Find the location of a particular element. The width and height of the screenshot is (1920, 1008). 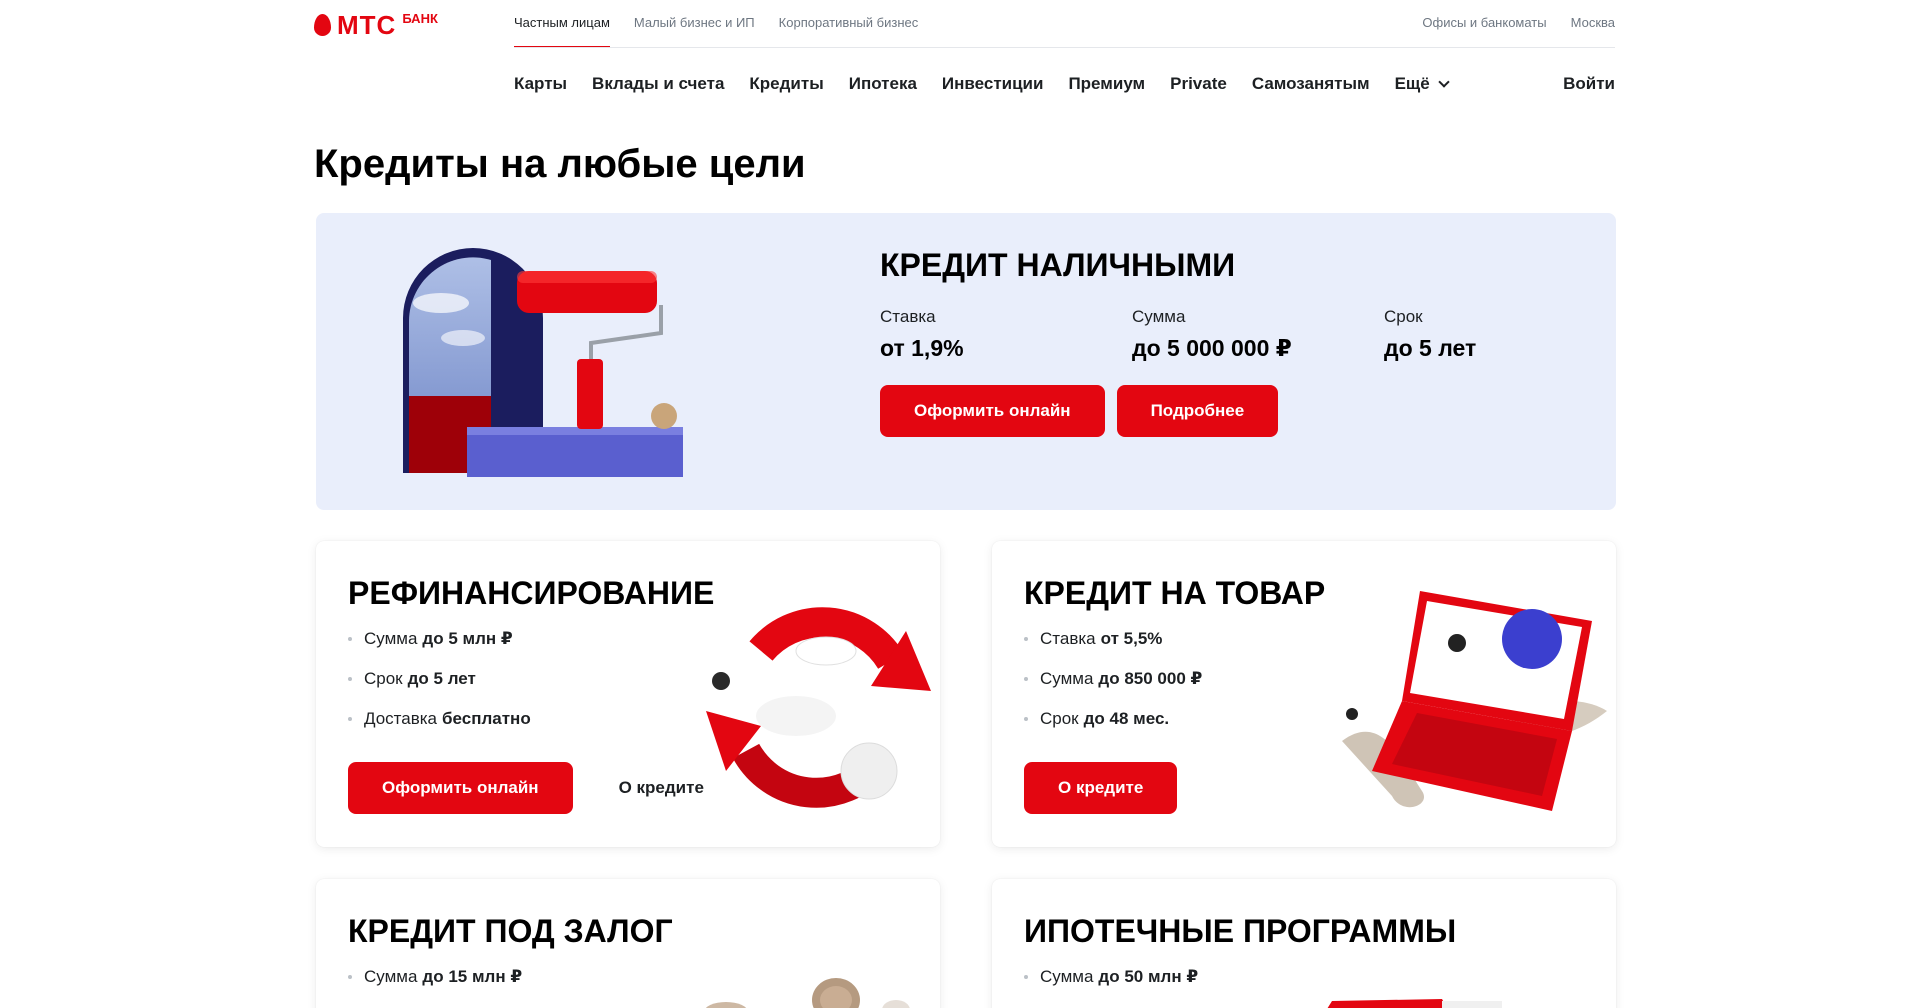

segment-tab-corporate: Корпоративный бизнес is located at coordinates (849, 24).